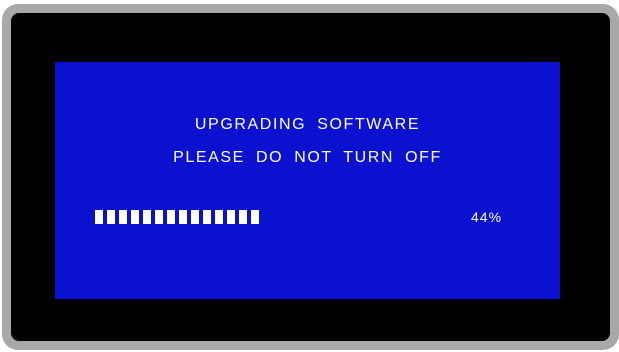 This screenshot has width=619, height=352. Describe the element at coordinates (487, 217) in the screenshot. I see `progress-percent: 44%` at that location.